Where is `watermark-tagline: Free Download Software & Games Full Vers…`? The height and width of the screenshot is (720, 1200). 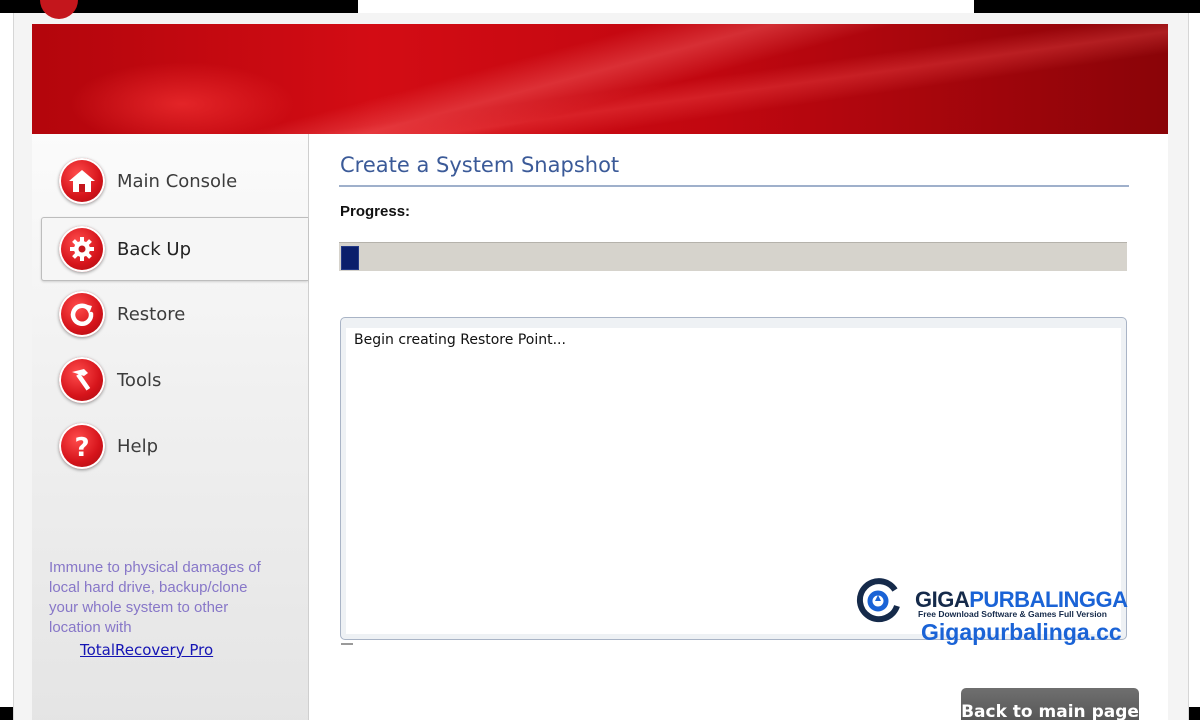 watermark-tagline: Free Download Software & Games Full Vers… is located at coordinates (1012, 614).